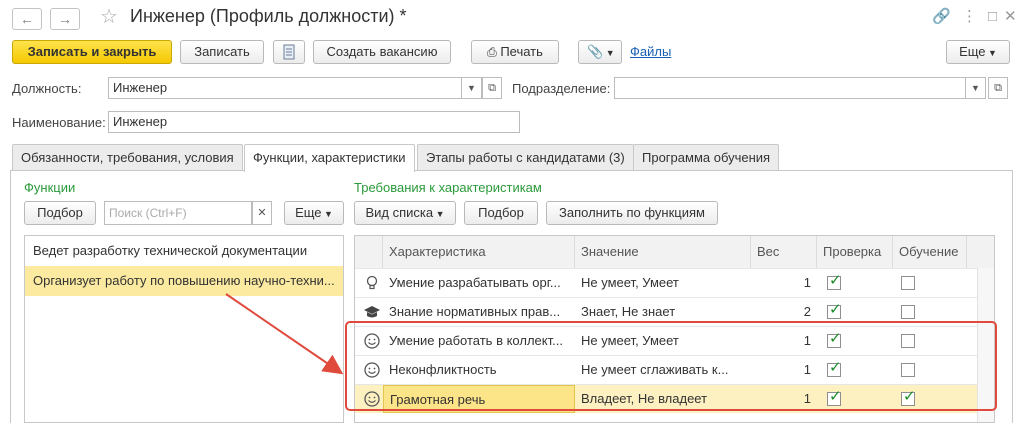 This screenshot has height=423, width=1023. I want to click on position-field: Инженер, so click(285, 88).